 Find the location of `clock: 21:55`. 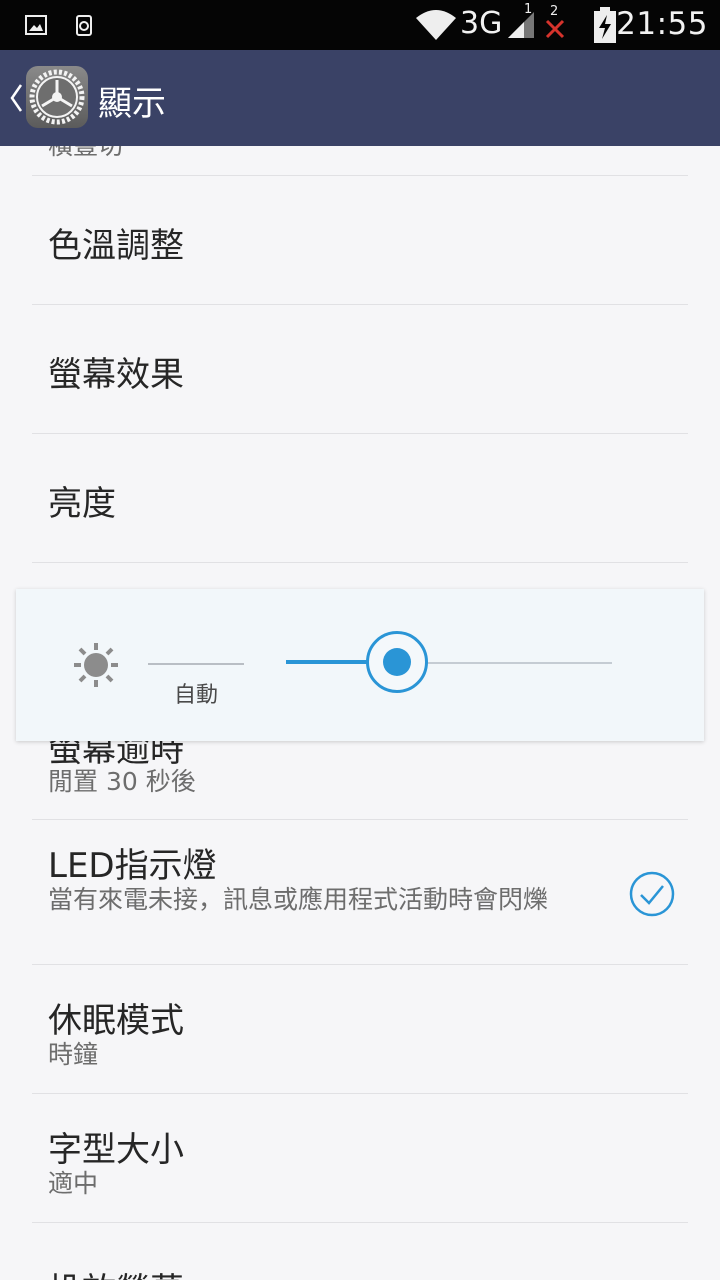

clock: 21:55 is located at coordinates (662, 24).